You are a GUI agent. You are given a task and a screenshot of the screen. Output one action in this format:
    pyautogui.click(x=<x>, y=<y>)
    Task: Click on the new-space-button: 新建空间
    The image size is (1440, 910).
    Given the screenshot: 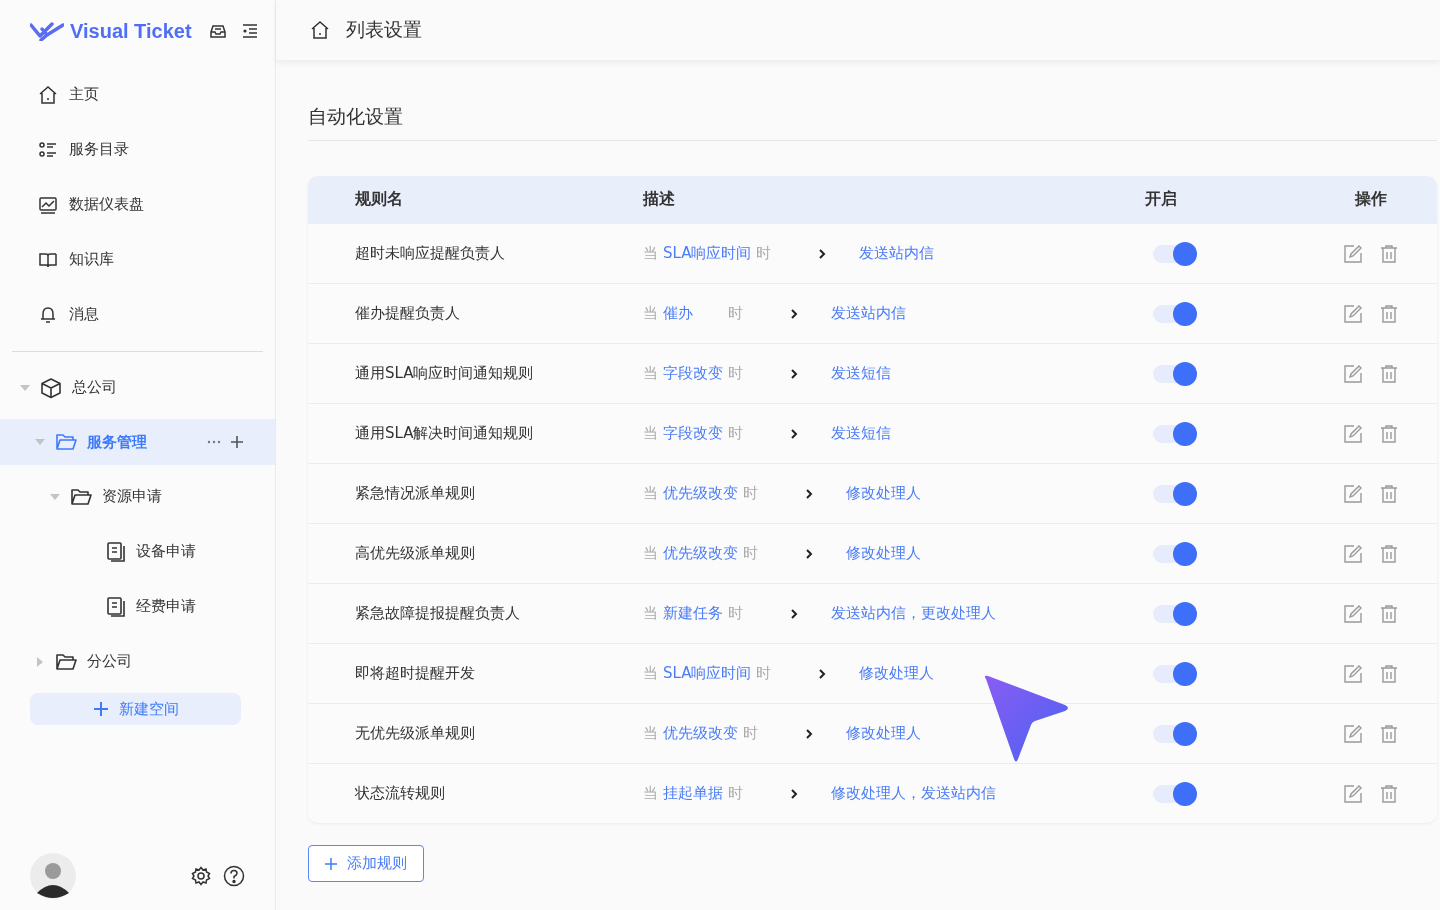 What is the action you would take?
    pyautogui.click(x=135, y=709)
    